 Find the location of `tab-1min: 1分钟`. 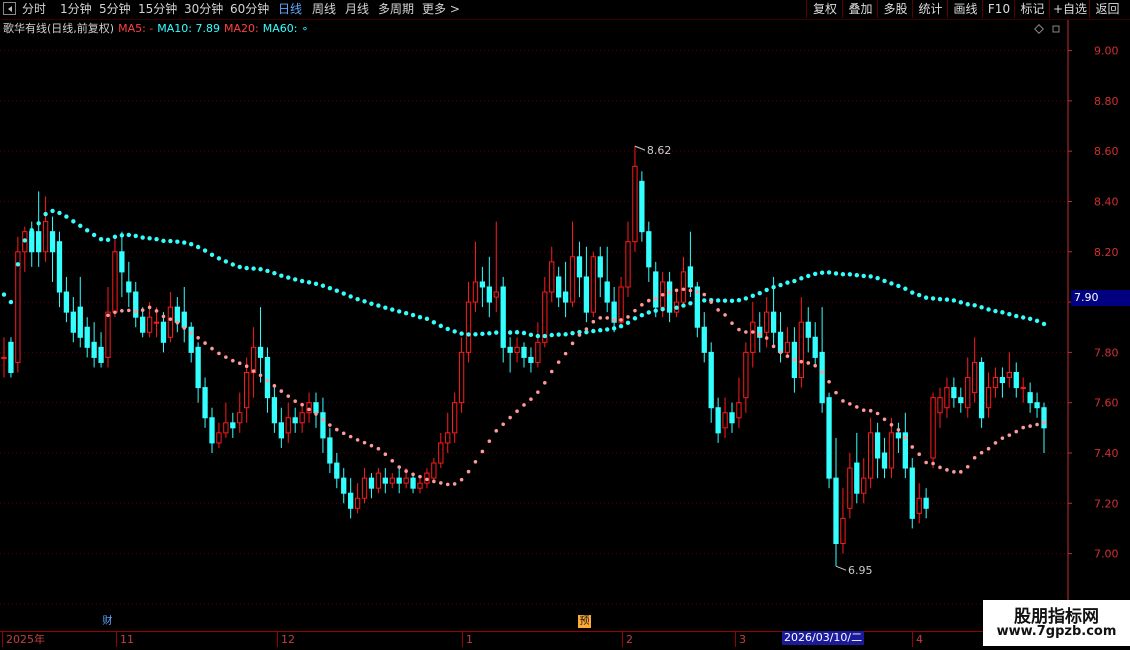

tab-1min: 1分钟 is located at coordinates (76, 9).